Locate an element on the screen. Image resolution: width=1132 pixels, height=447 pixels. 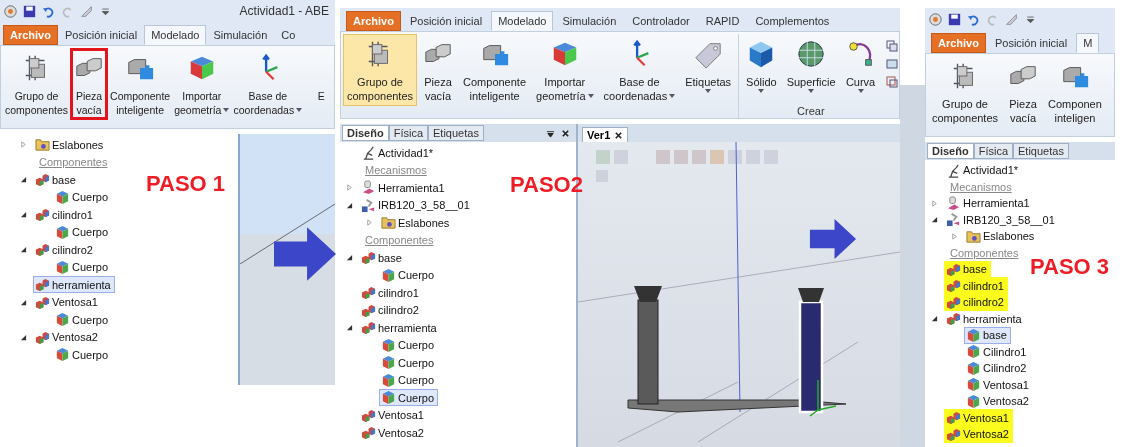
tree-item: Cilindro1 is located at coordinates (997, 352).